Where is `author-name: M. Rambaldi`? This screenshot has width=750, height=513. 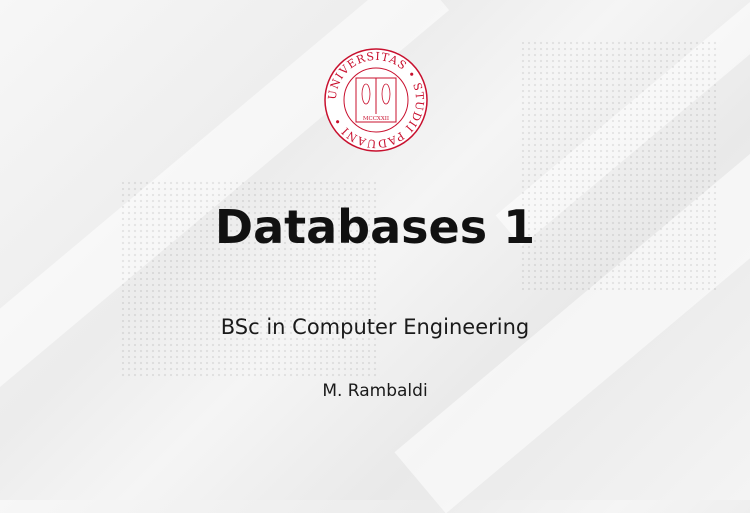
author-name: M. Rambaldi is located at coordinates (375, 391).